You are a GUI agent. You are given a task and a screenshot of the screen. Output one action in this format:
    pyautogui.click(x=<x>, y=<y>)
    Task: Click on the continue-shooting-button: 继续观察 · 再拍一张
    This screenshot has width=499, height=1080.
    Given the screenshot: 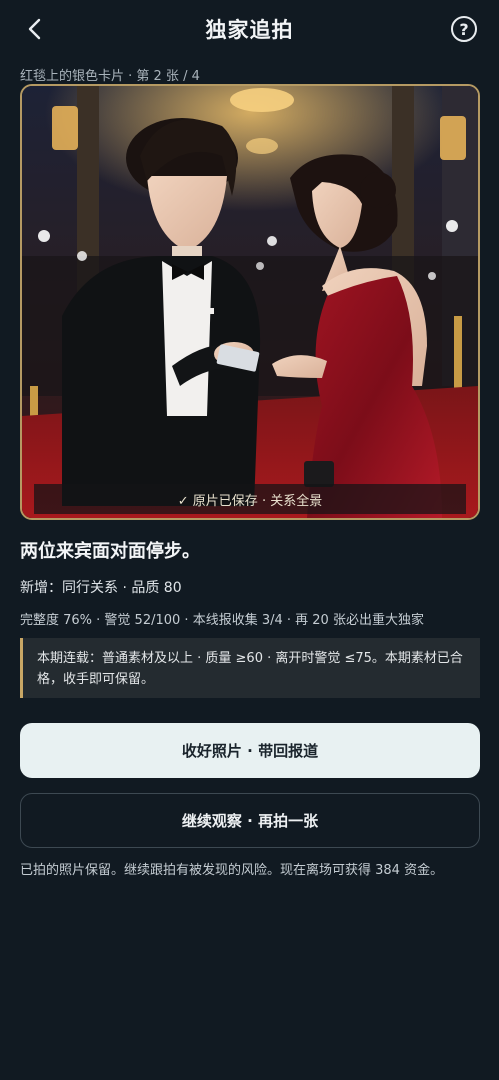 What is the action you would take?
    pyautogui.click(x=250, y=820)
    